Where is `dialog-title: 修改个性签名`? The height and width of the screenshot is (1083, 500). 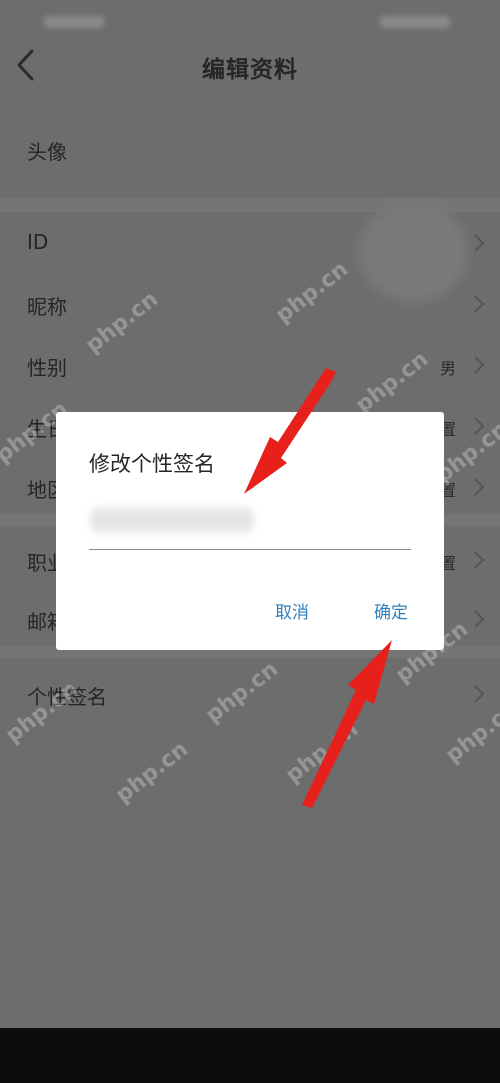
dialog-title: 修改个性签名 is located at coordinates (152, 464).